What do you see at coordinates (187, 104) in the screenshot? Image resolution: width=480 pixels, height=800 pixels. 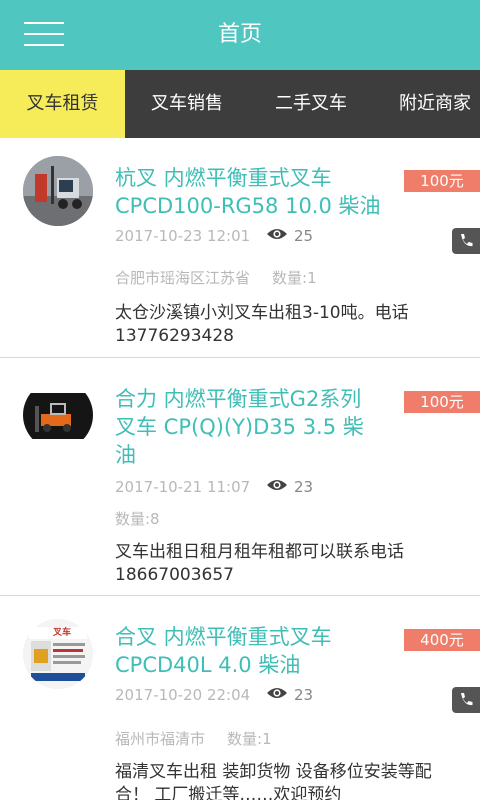 I see `tab-forklift-sales: 叉车销售` at bounding box center [187, 104].